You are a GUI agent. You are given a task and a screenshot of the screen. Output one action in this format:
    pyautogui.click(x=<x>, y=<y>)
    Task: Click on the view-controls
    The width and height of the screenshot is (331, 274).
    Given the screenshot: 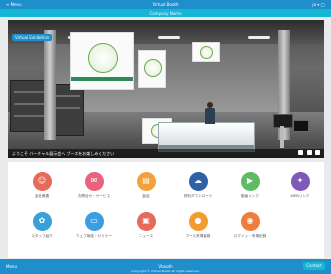 What is the action you would take?
    pyautogui.click(x=308, y=153)
    